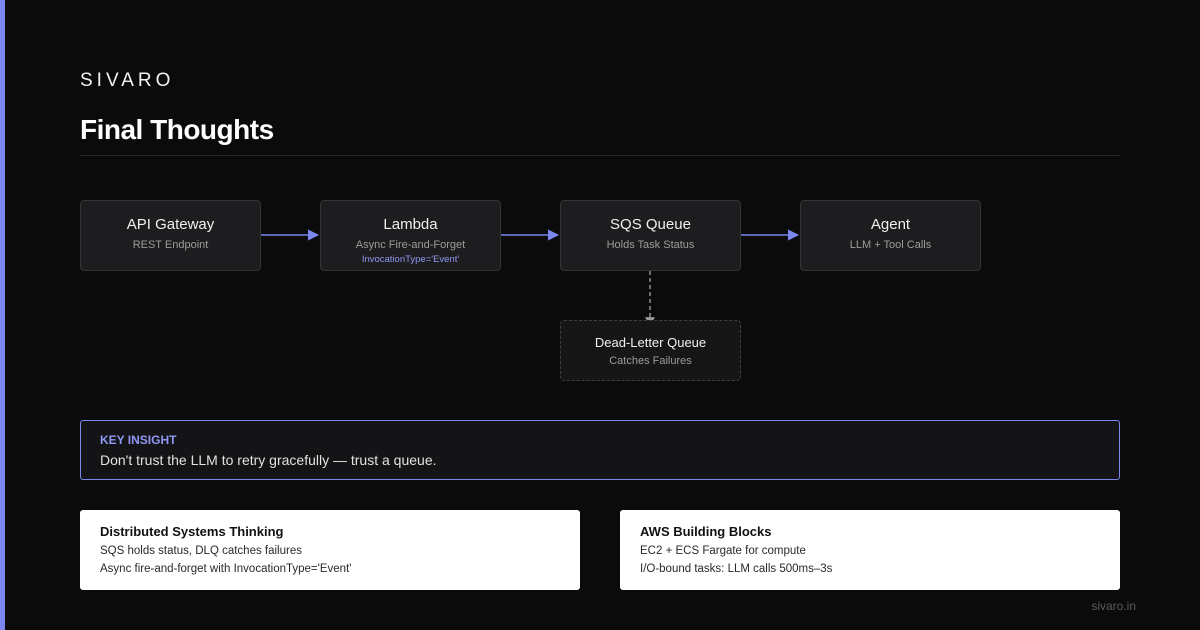 The image size is (1200, 630). I want to click on card-title: Distributed Systems Thinking, so click(192, 531).